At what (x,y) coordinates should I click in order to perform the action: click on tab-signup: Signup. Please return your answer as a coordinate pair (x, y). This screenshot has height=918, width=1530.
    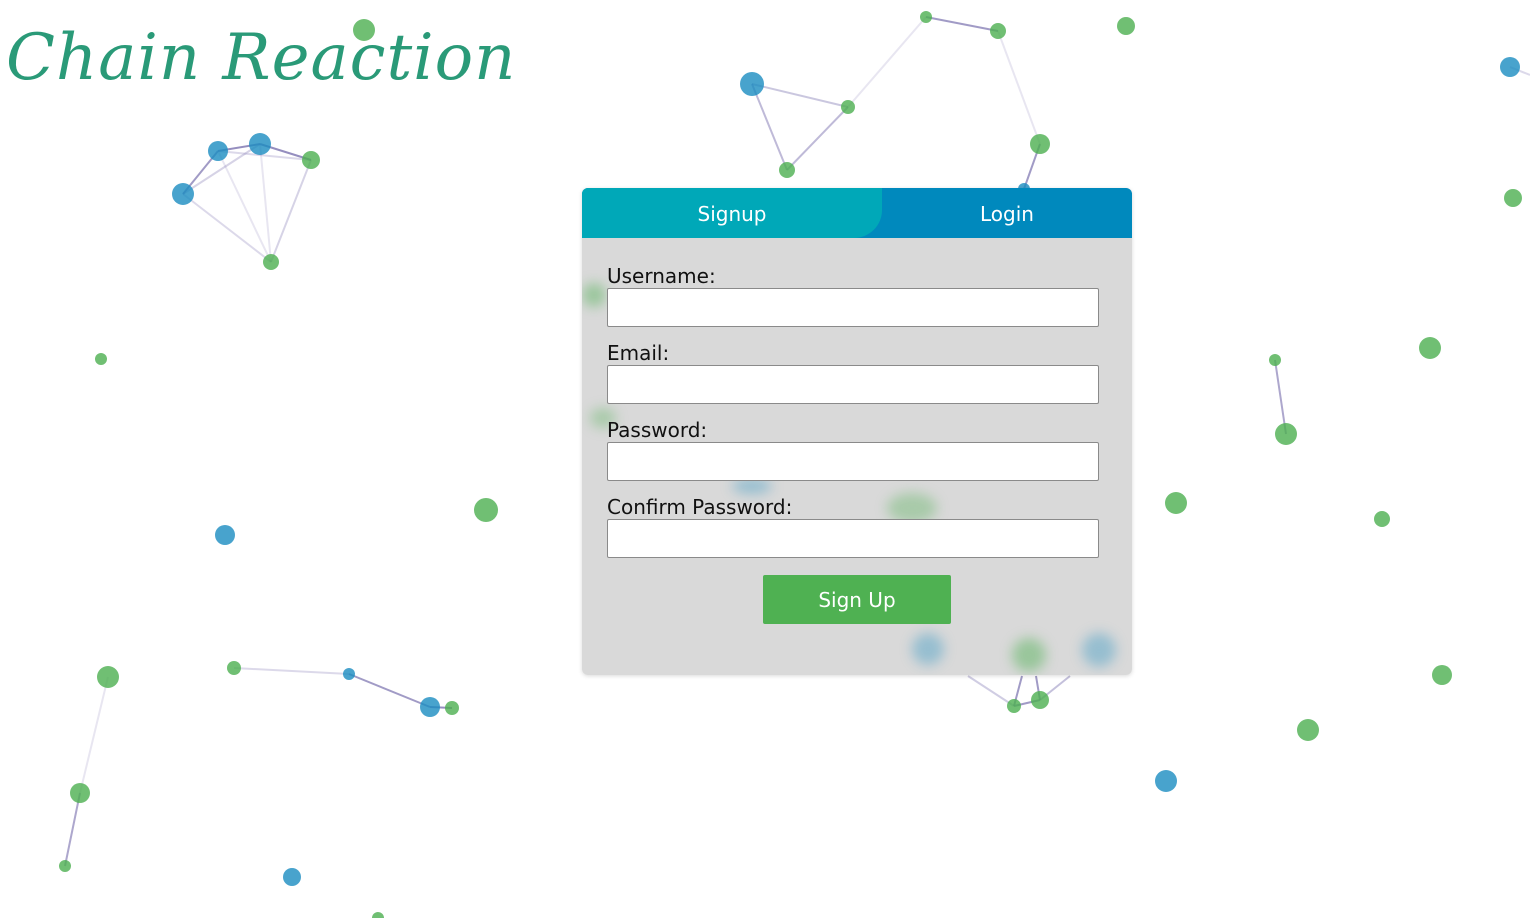
    Looking at the image, I should click on (732, 213).